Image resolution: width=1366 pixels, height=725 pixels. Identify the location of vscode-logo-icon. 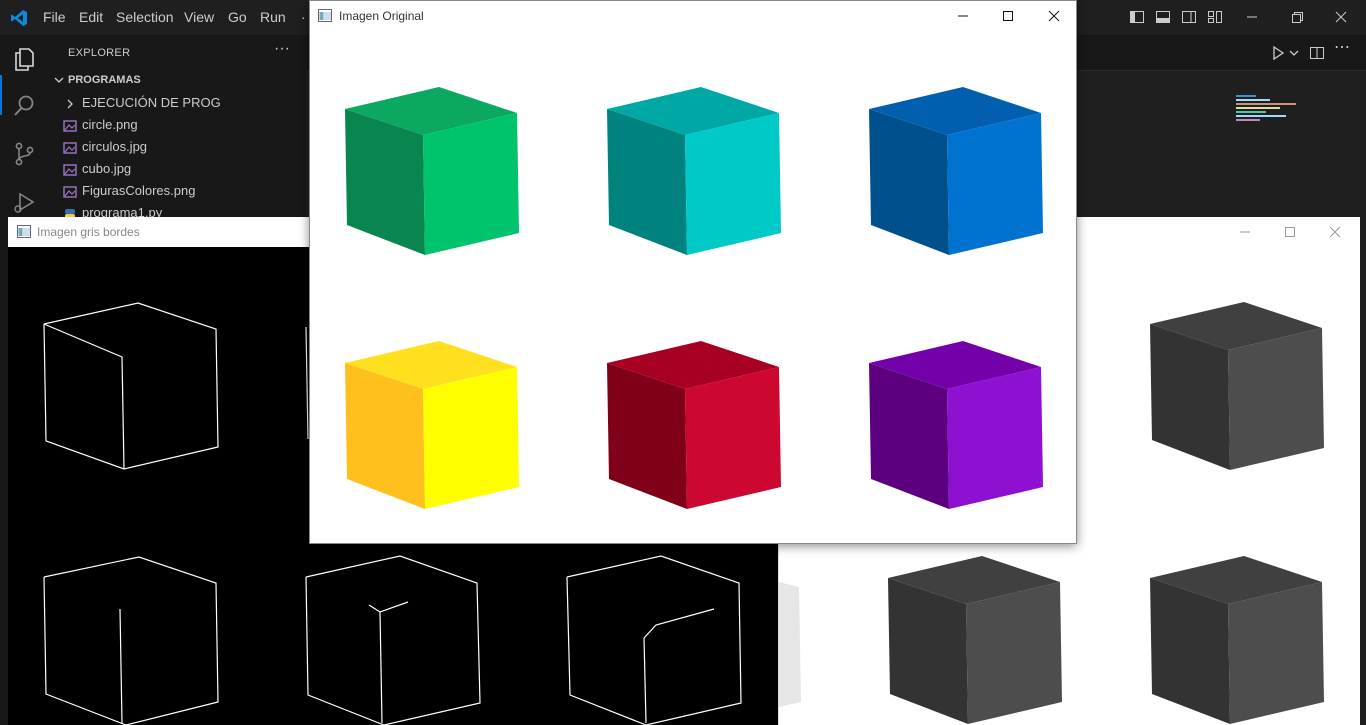
(19, 18).